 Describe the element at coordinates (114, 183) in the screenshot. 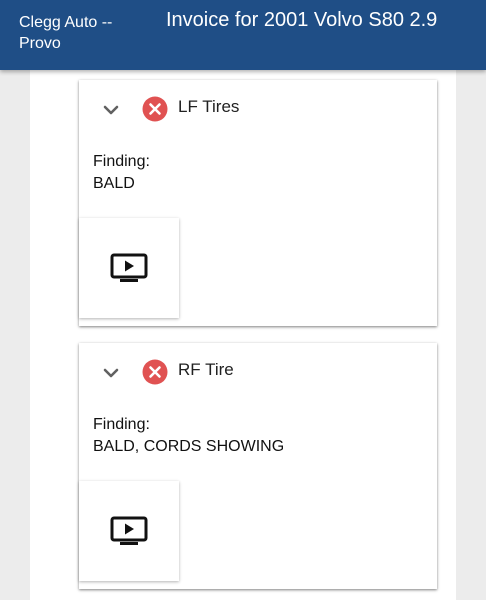

I see `finding-value: BALD` at that location.